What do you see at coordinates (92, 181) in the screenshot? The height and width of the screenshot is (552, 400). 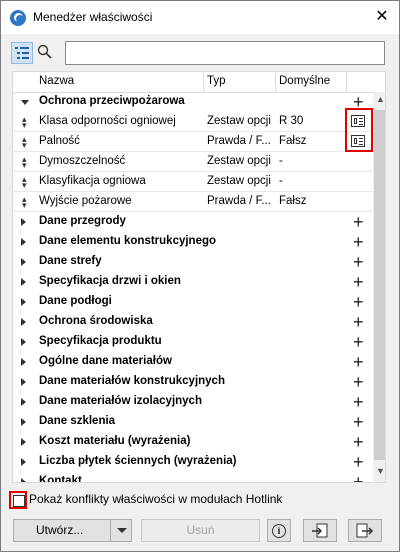 I see `row-name: Klasyfikacja ogniowa` at bounding box center [92, 181].